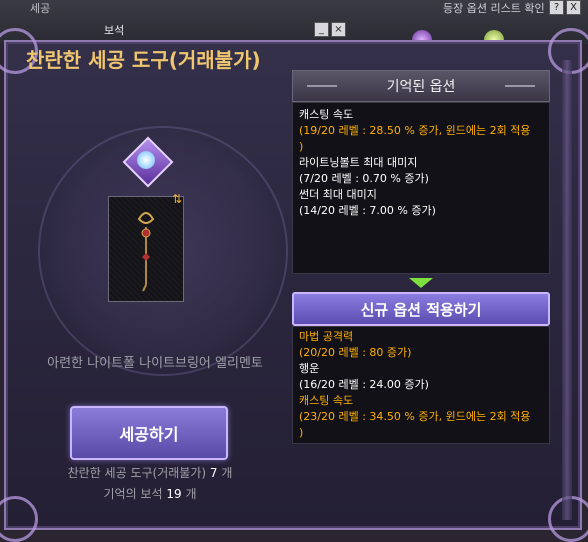  I want to click on window-close-icon: ×, so click(338, 29).